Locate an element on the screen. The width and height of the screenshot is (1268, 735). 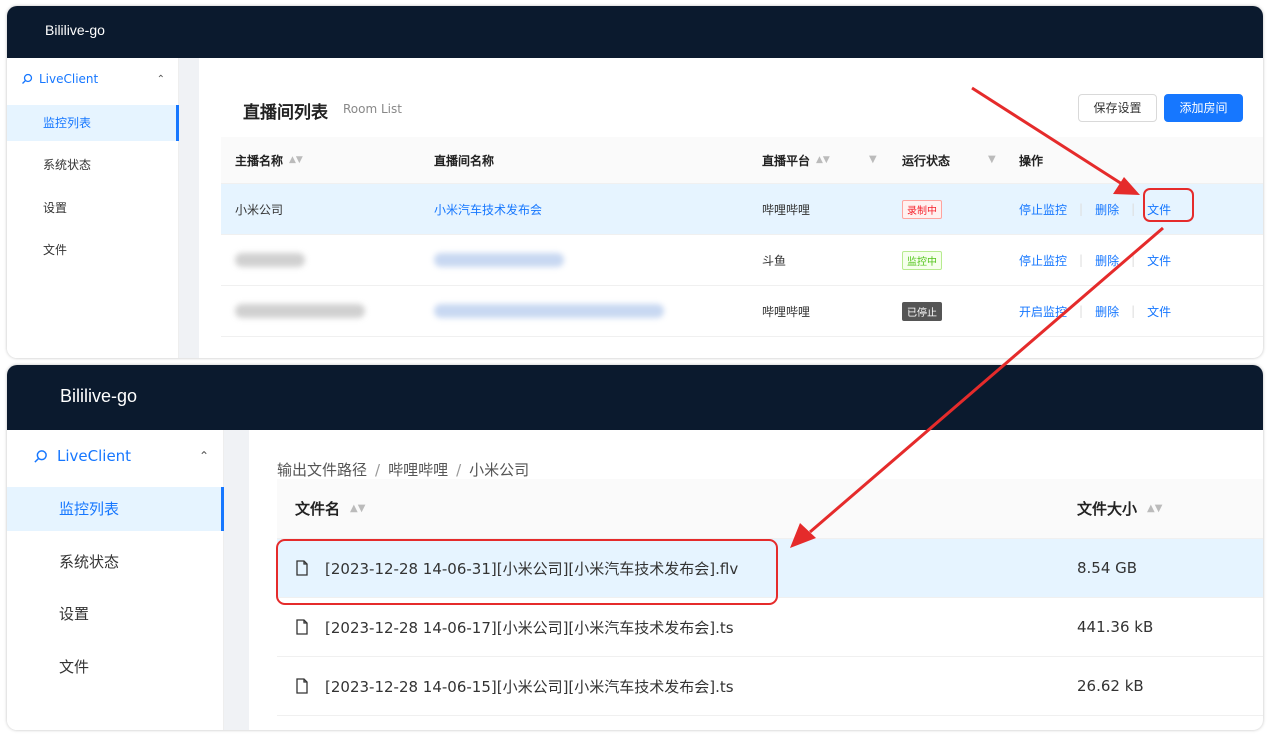
arrow-to-file-row is located at coordinates (986, 380).